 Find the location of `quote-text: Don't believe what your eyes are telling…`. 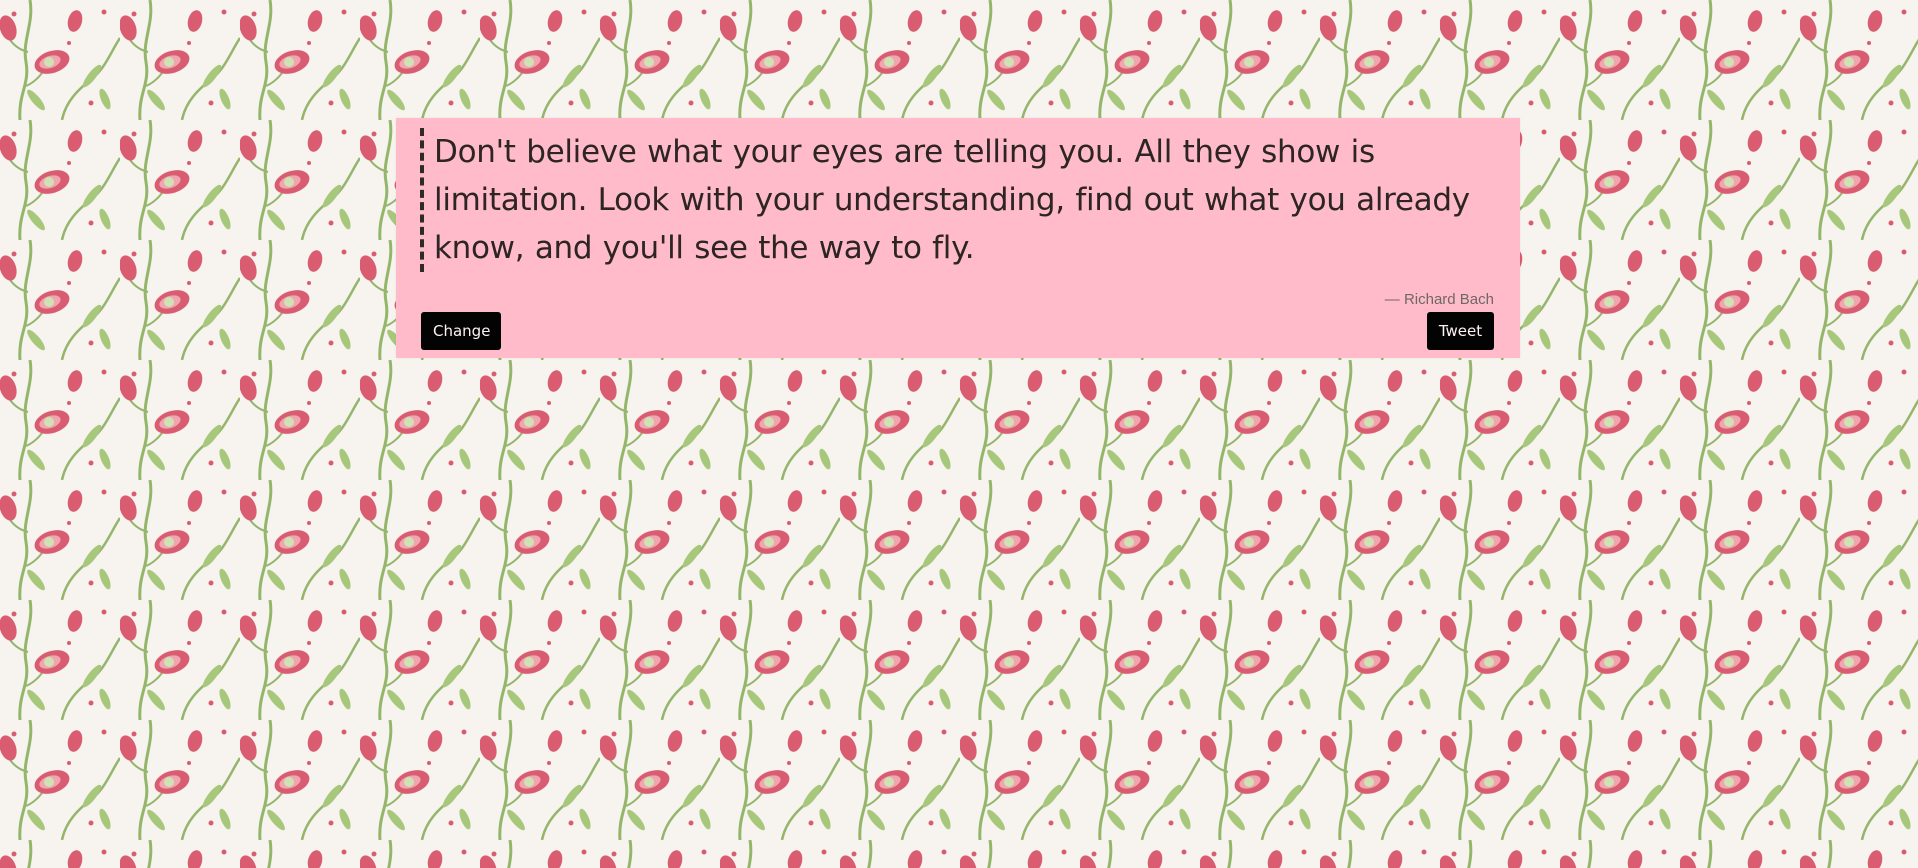

quote-text: Don't believe what your eyes are telling… is located at coordinates (952, 200).